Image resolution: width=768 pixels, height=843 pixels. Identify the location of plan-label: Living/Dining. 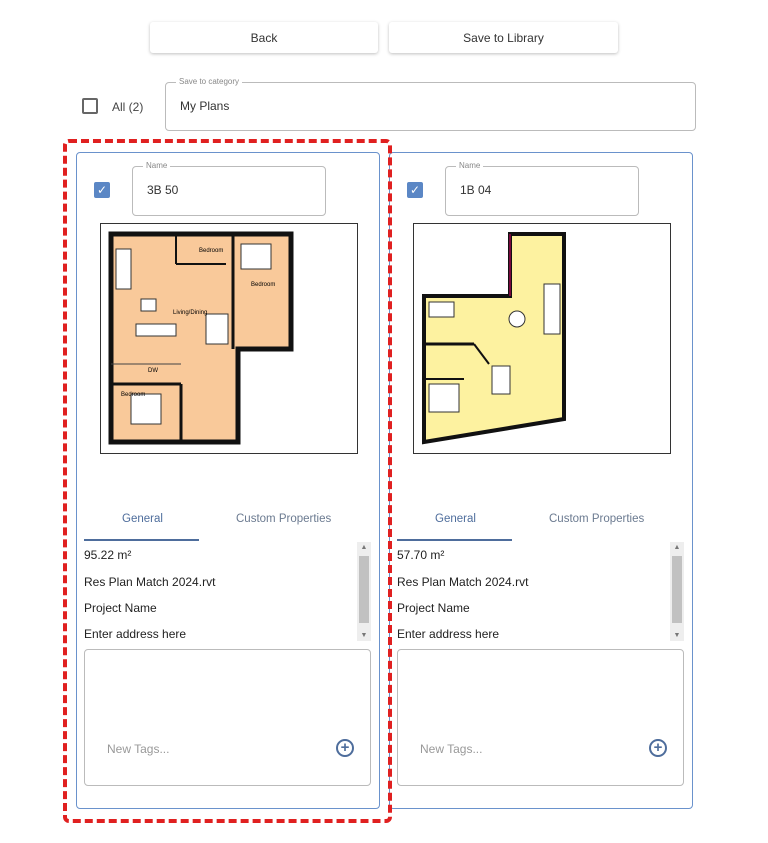
(190, 313).